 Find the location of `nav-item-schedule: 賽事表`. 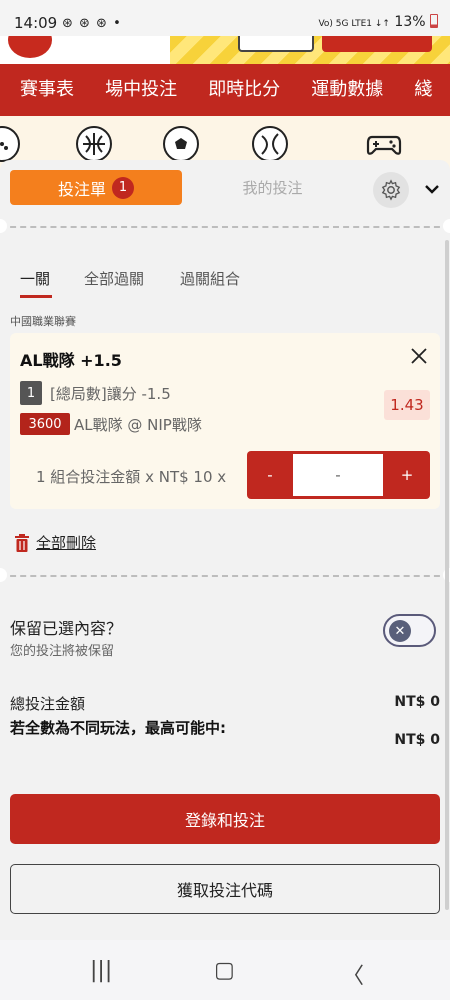

nav-item-schedule: 賽事表 is located at coordinates (47, 90).